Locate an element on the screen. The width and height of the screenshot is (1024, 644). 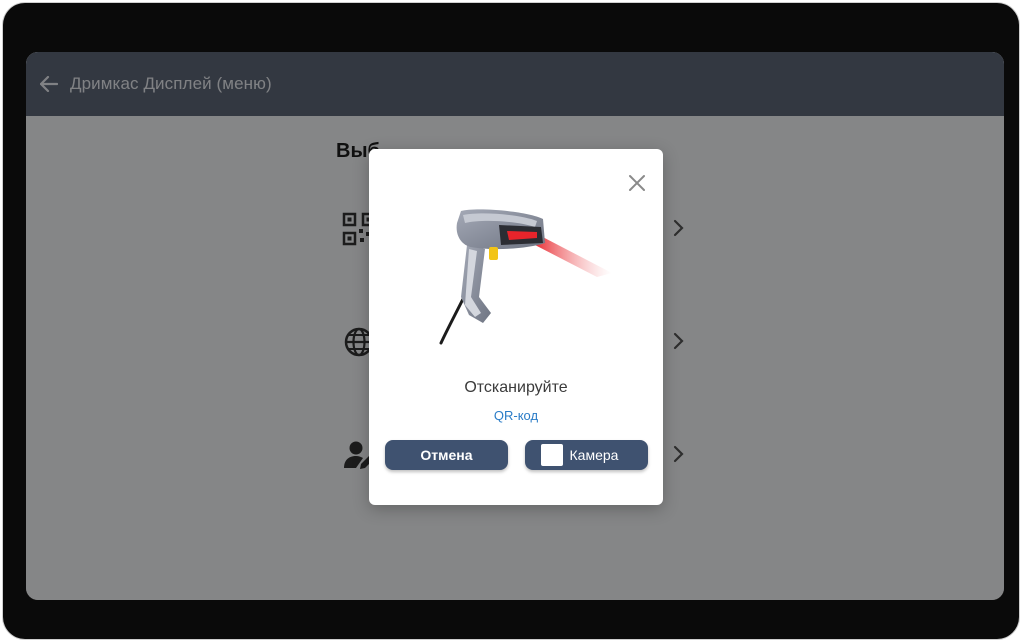
barcode-scanner-icon is located at coordinates (525, 277).